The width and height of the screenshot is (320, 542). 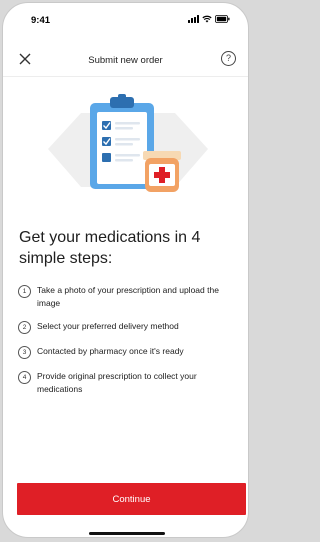 What do you see at coordinates (125, 76) in the screenshot?
I see `nav-divider` at bounding box center [125, 76].